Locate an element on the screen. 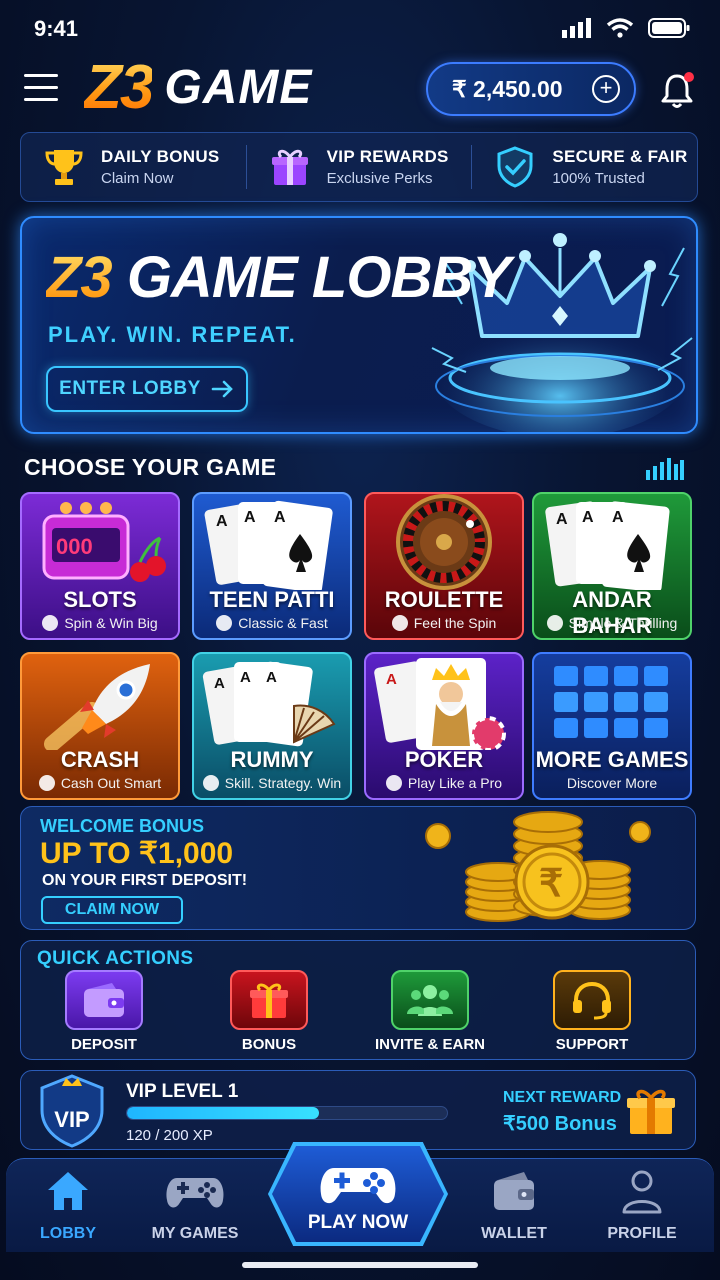 The height and width of the screenshot is (1280, 720). quick-action-support: SUPPORT is located at coordinates (592, 1011).